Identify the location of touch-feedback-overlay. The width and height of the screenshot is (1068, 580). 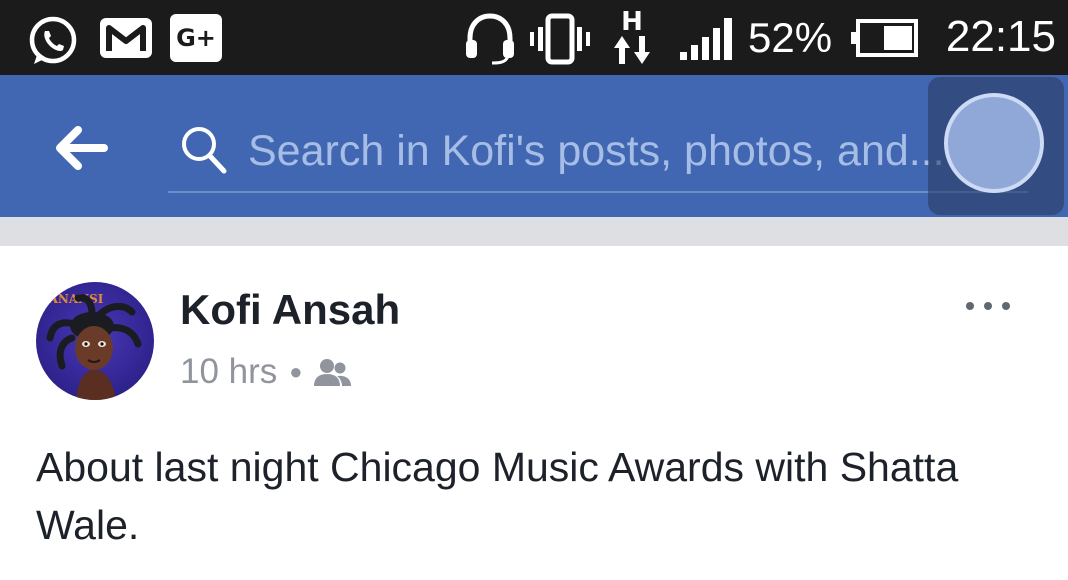
(996, 146).